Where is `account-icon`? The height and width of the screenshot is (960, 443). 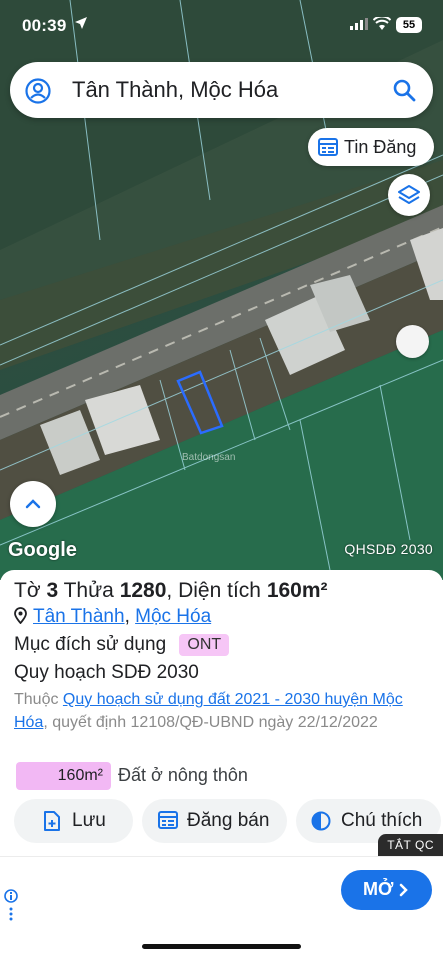
account-icon is located at coordinates (38, 91).